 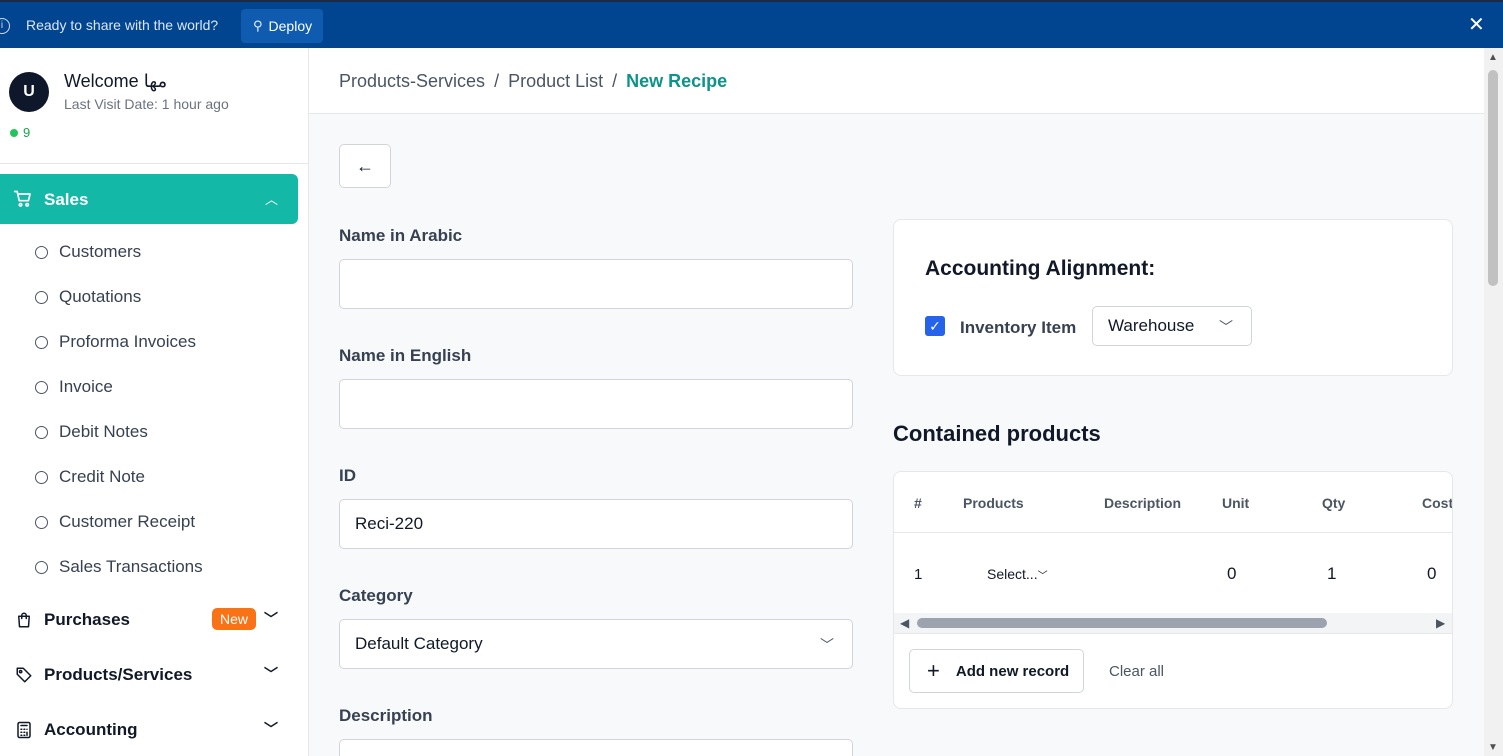 I want to click on sidebar-subitem-proforma-invoices: Proforma Invoices, so click(x=115, y=342).